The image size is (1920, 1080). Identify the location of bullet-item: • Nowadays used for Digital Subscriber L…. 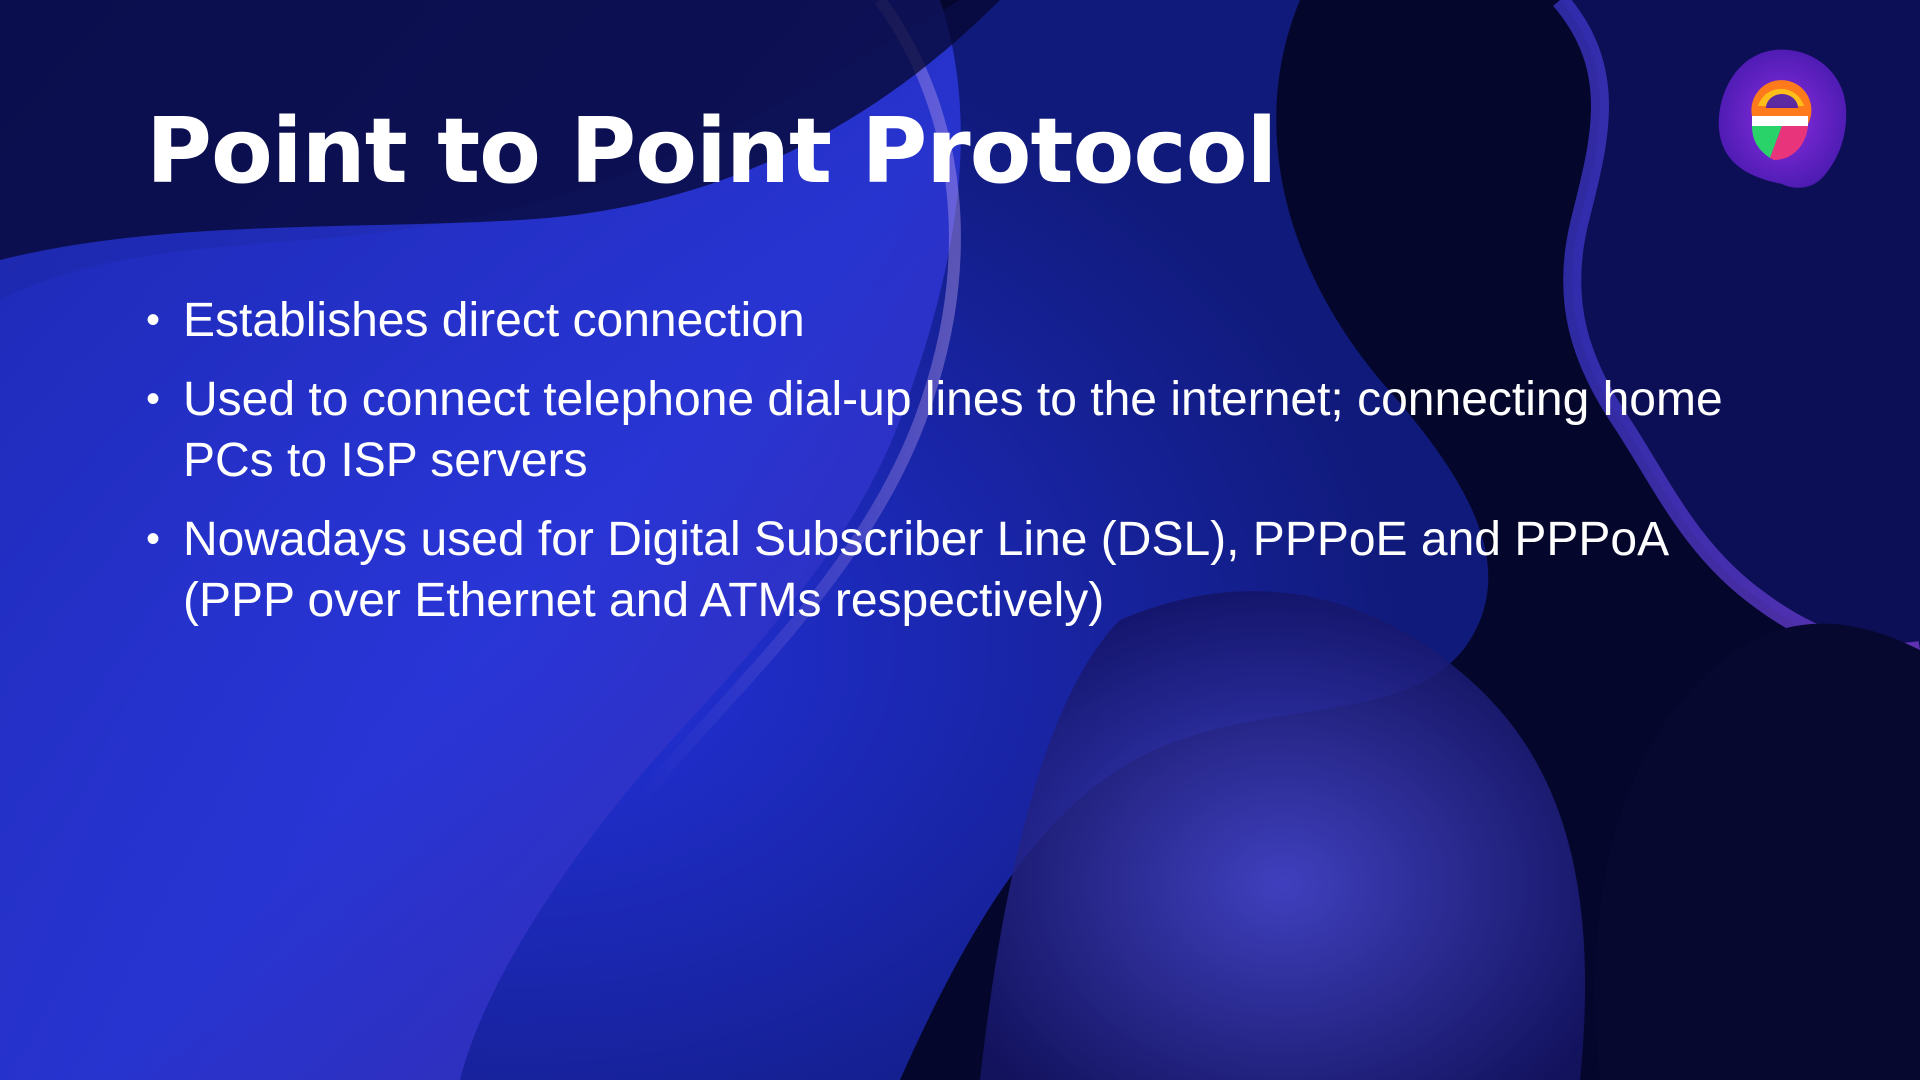
(946, 570).